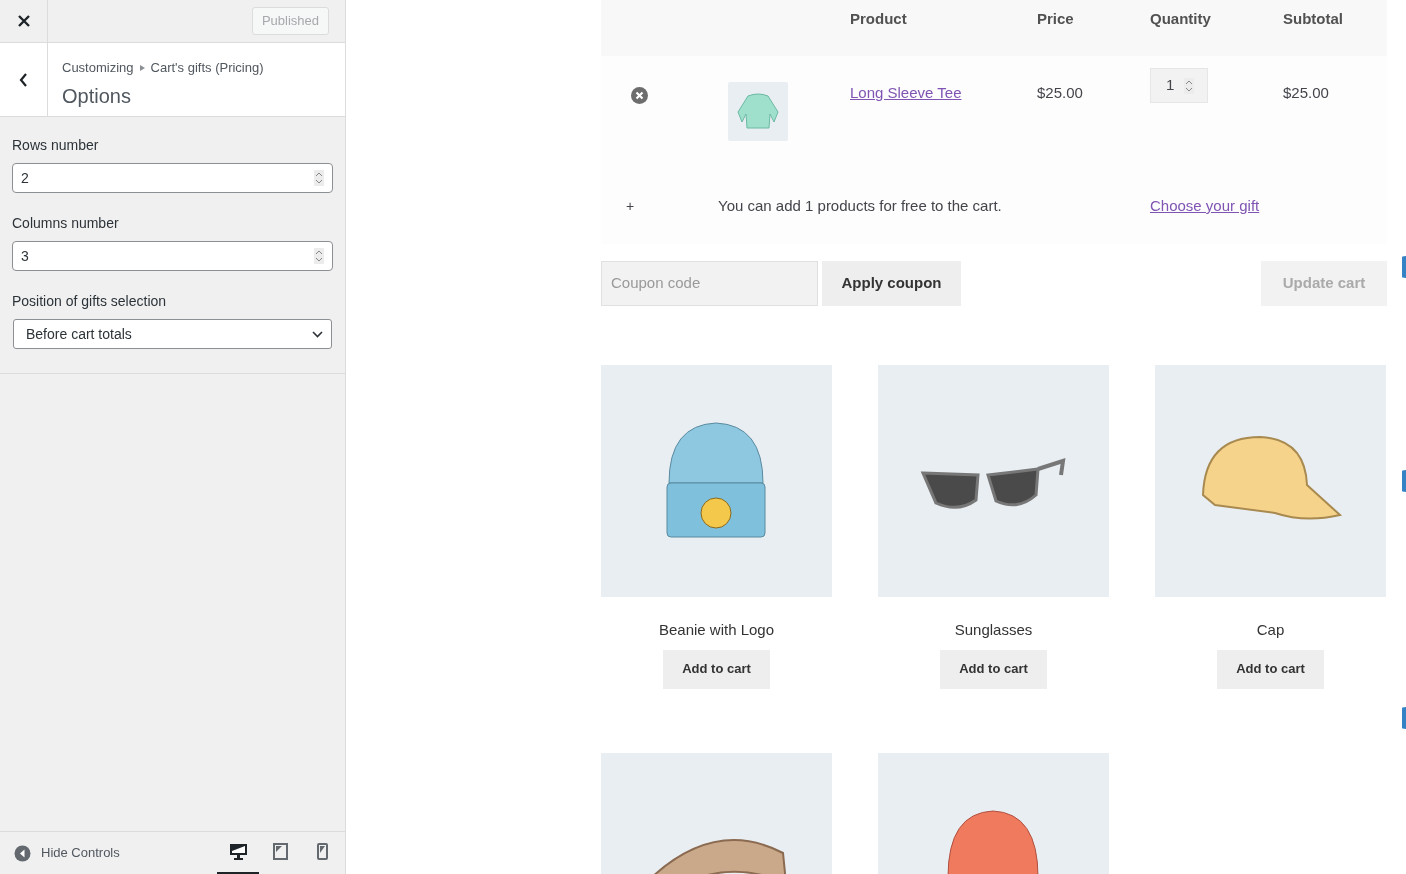  What do you see at coordinates (1055, 18) in the screenshot?
I see `column-header: Price` at bounding box center [1055, 18].